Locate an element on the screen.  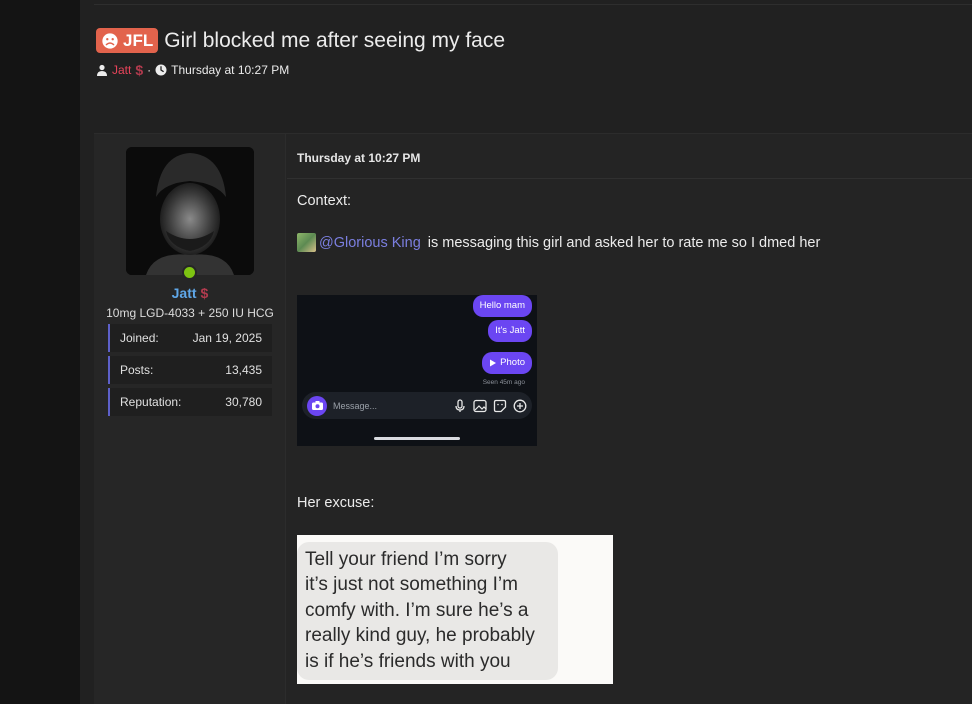
thread-date: Thursday at 10:27 PM is located at coordinates (230, 70).